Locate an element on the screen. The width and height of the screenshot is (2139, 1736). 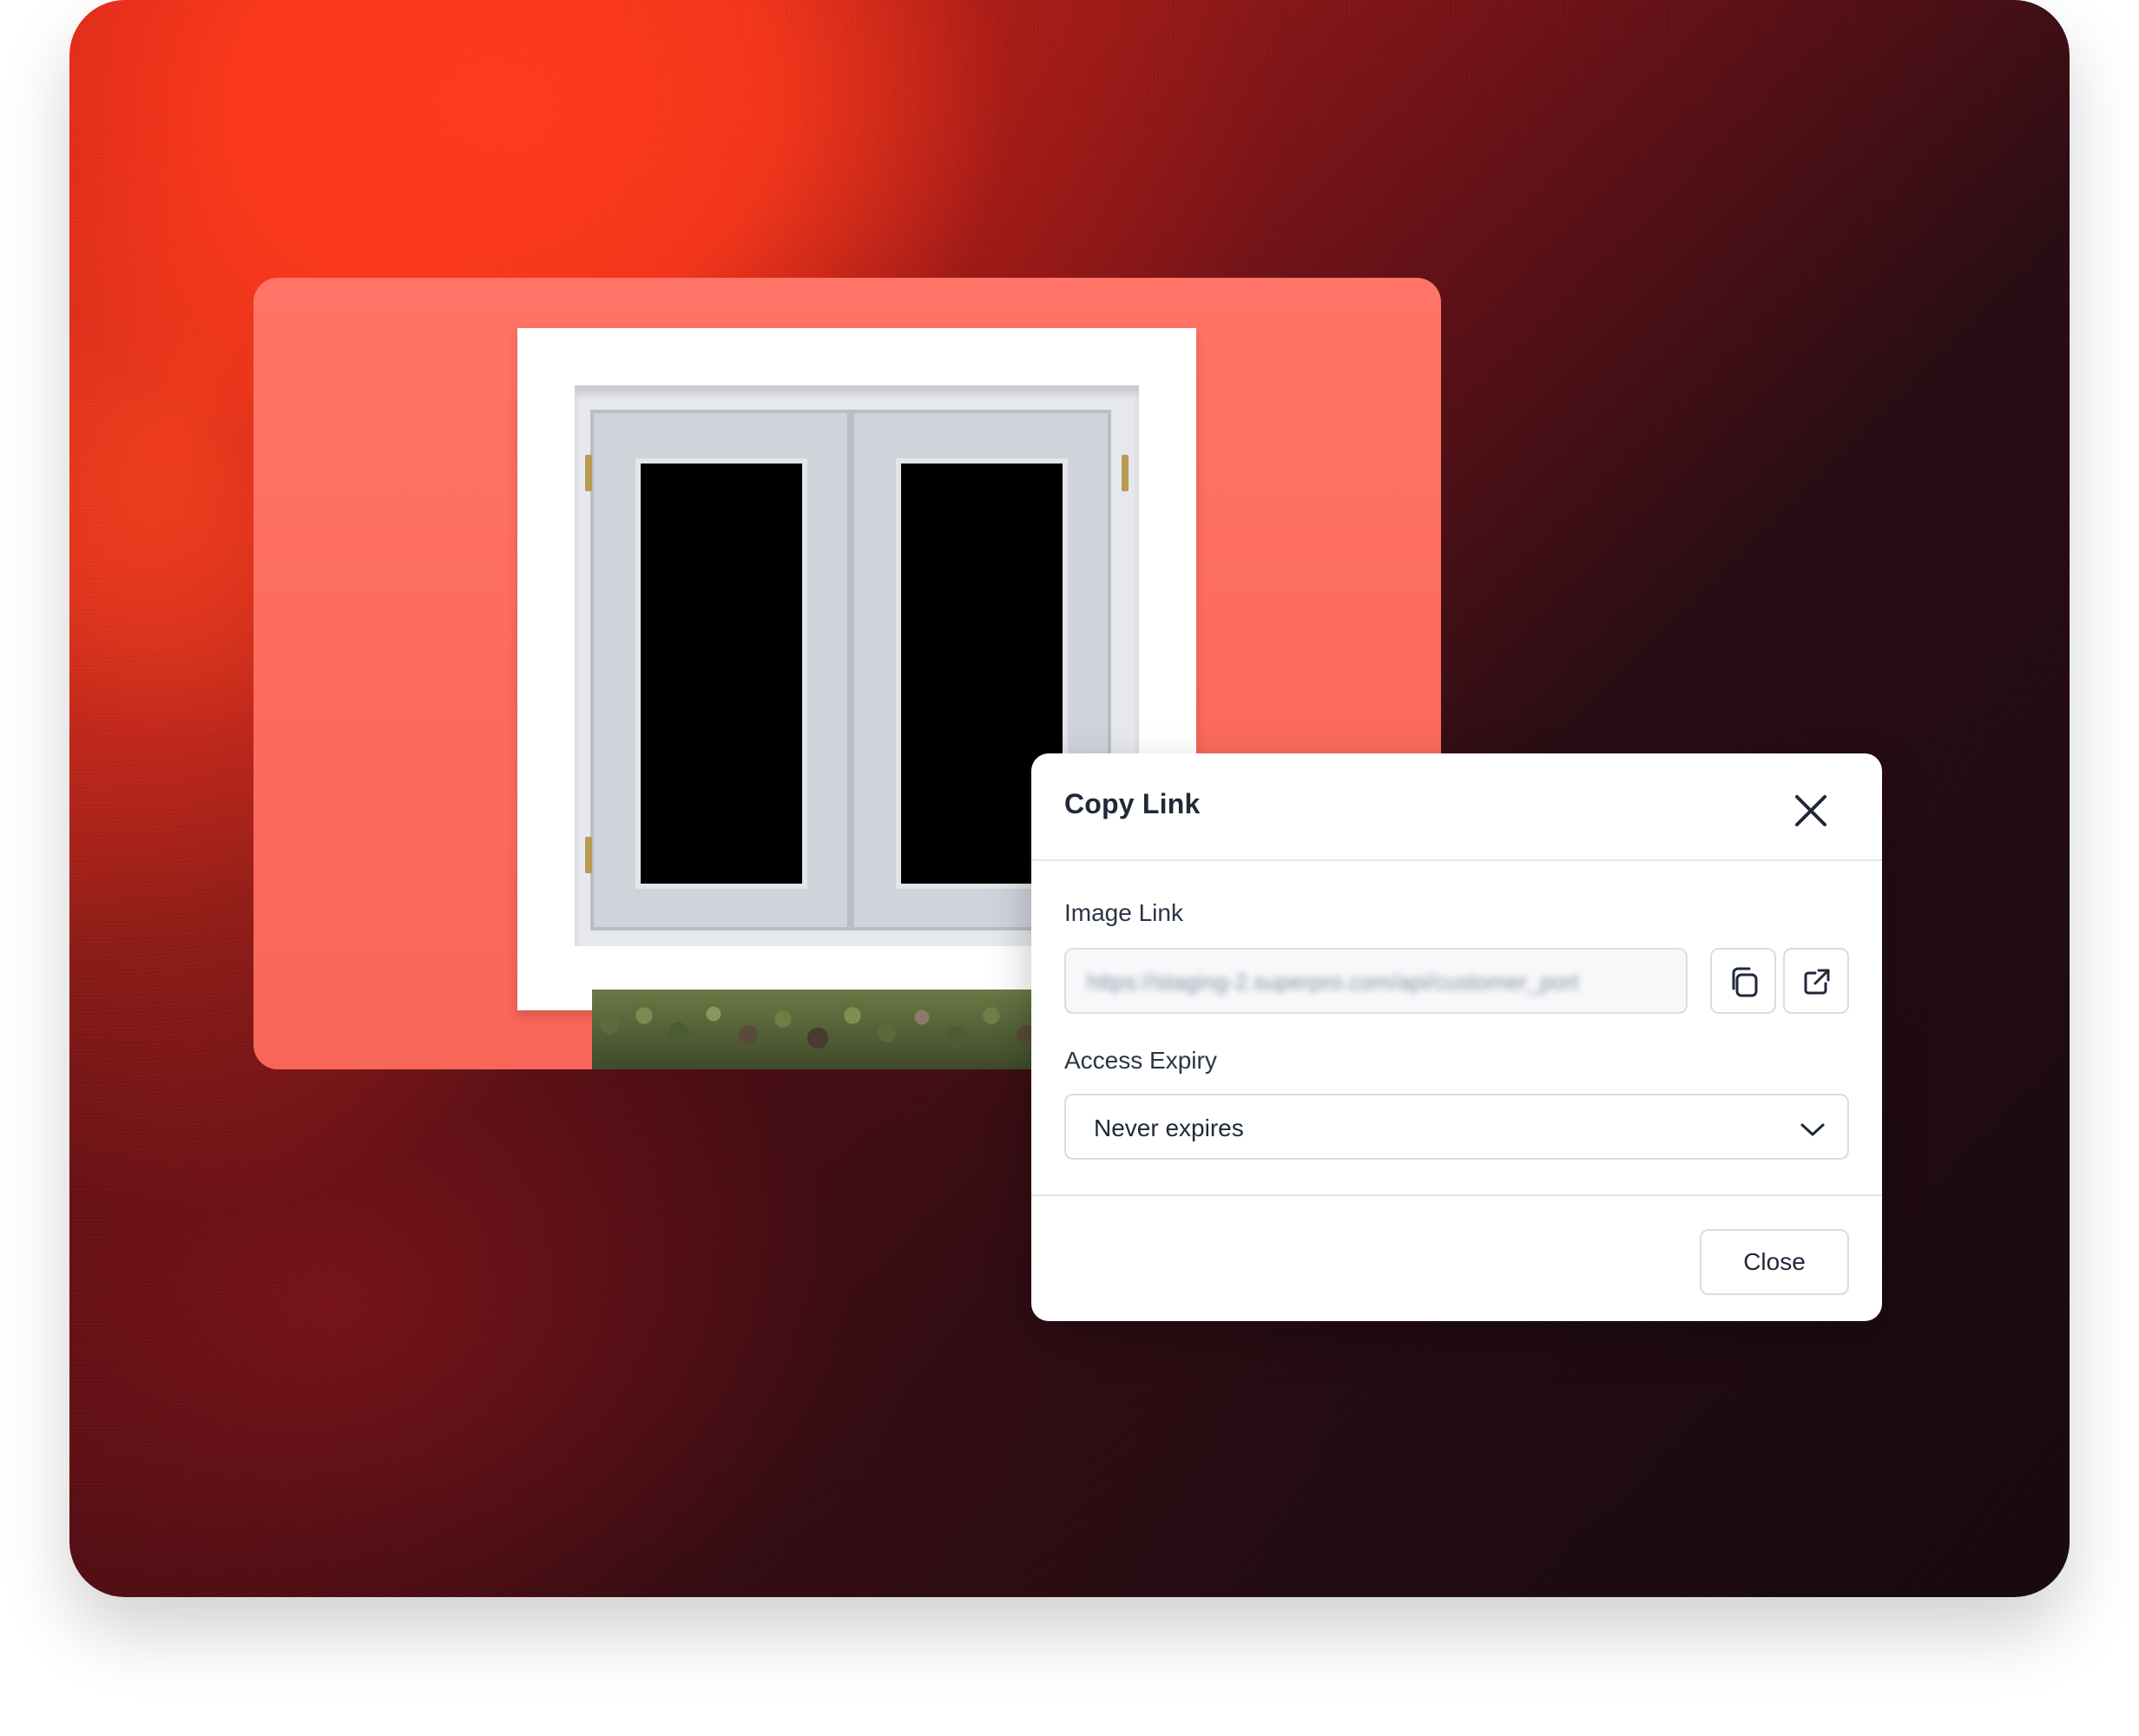
open-external-button is located at coordinates (1816, 981).